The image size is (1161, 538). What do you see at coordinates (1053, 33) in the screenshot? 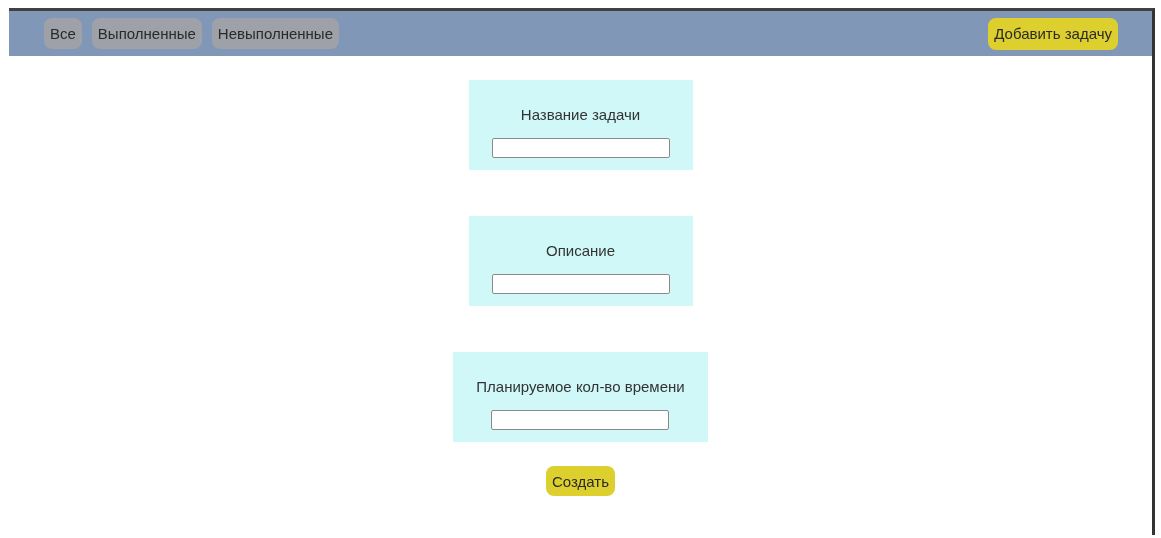
I see `add-task-button: Добавить задачу` at bounding box center [1053, 33].